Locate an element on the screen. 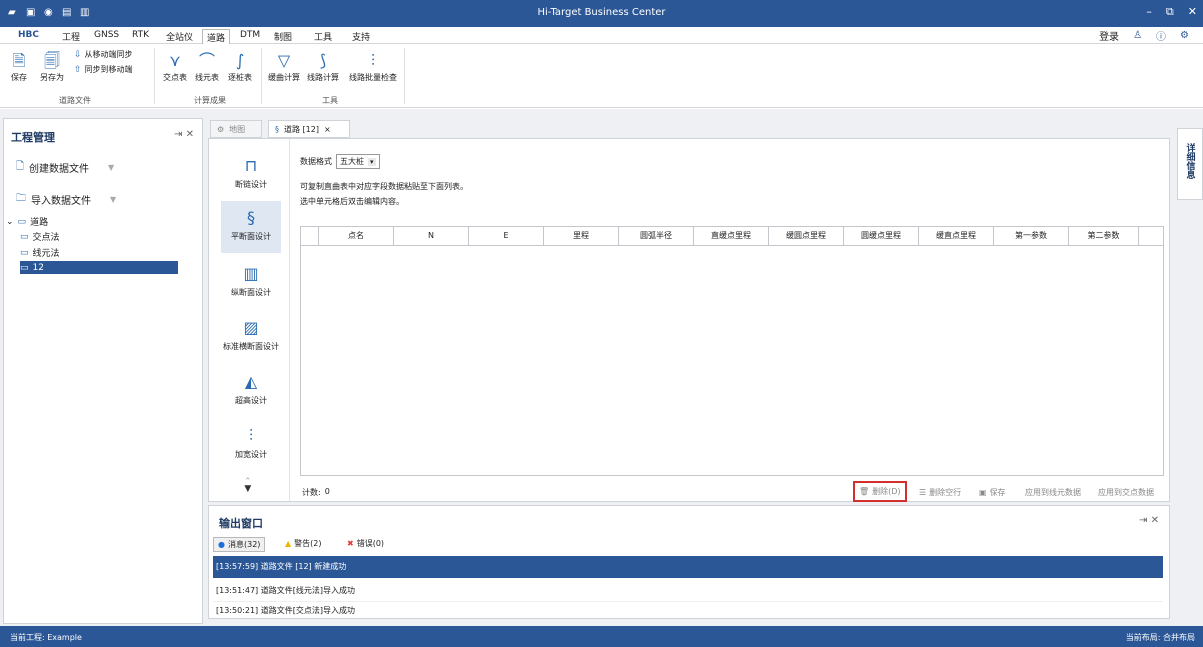 The height and width of the screenshot is (647, 1203). close-button: ✕ is located at coordinates (1192, 12).